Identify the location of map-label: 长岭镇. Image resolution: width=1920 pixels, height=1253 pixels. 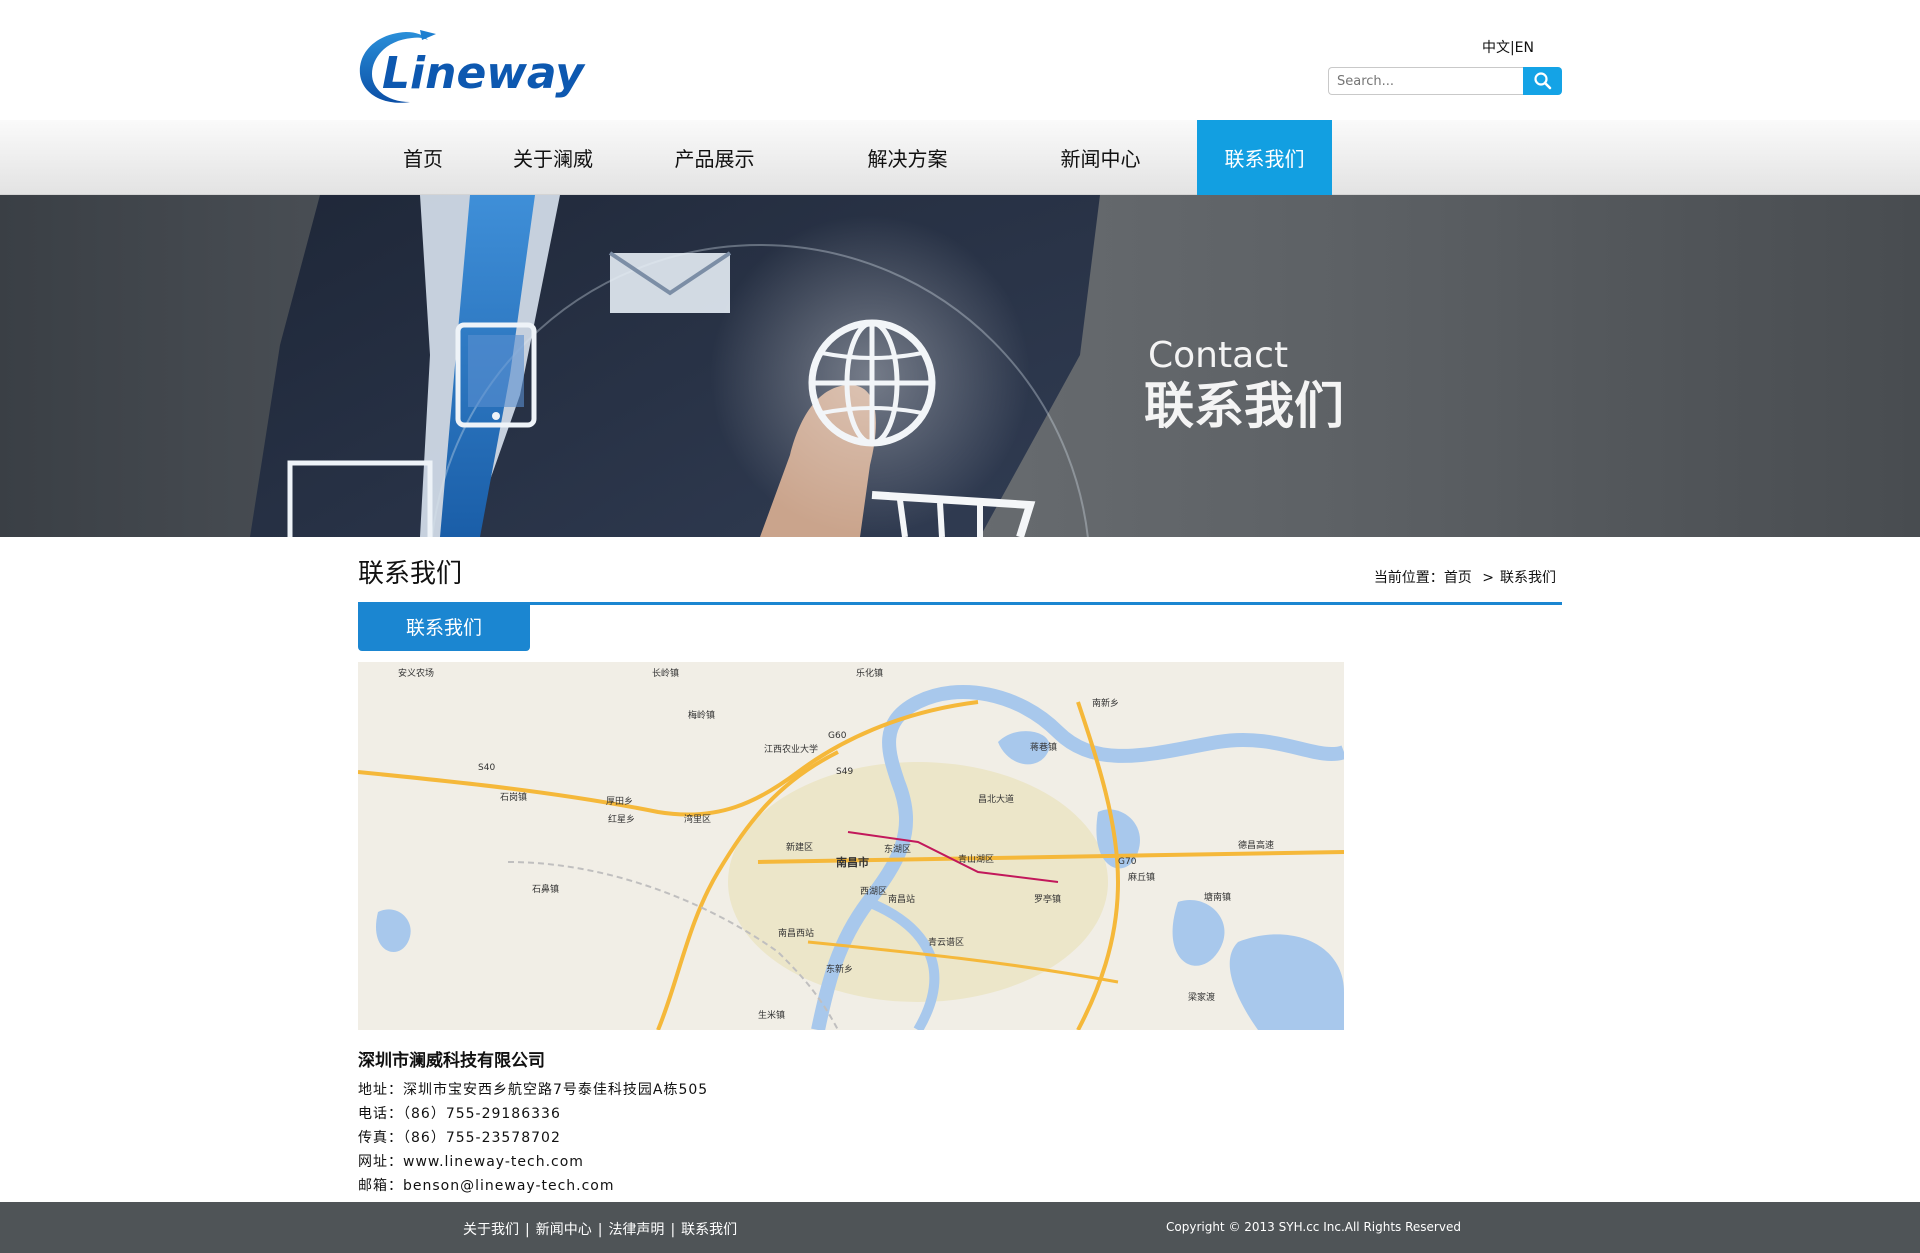
(665, 673).